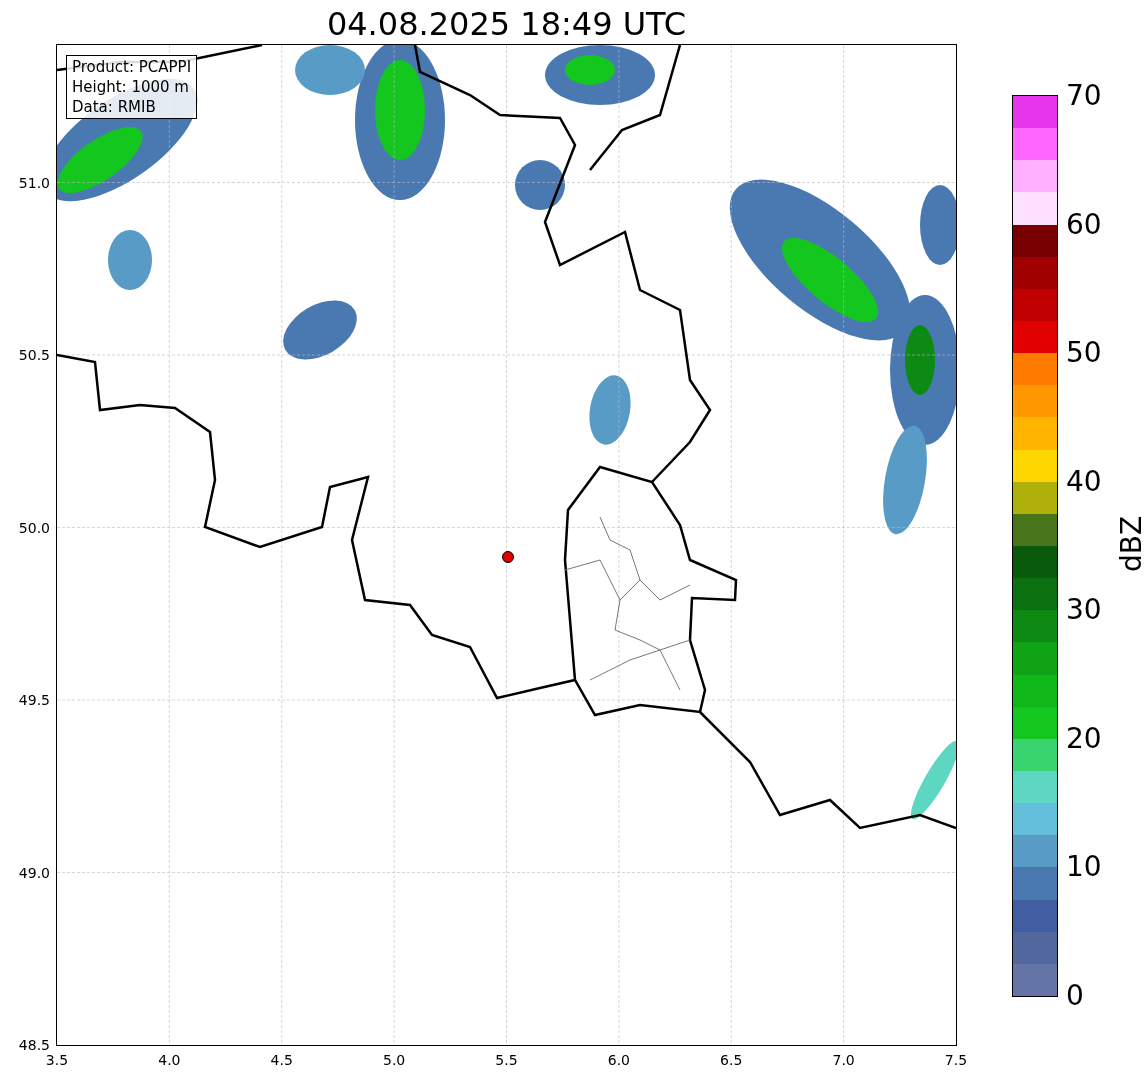  What do you see at coordinates (131, 87) in the screenshot?
I see `legend-text: Height: 1000 m` at bounding box center [131, 87].